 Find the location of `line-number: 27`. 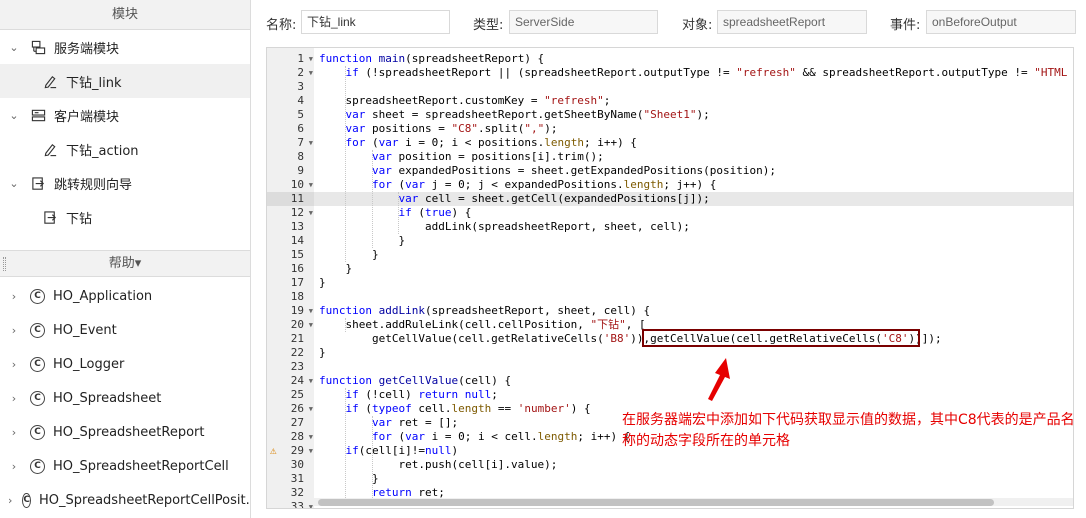

line-number: 27 is located at coordinates (290, 423).